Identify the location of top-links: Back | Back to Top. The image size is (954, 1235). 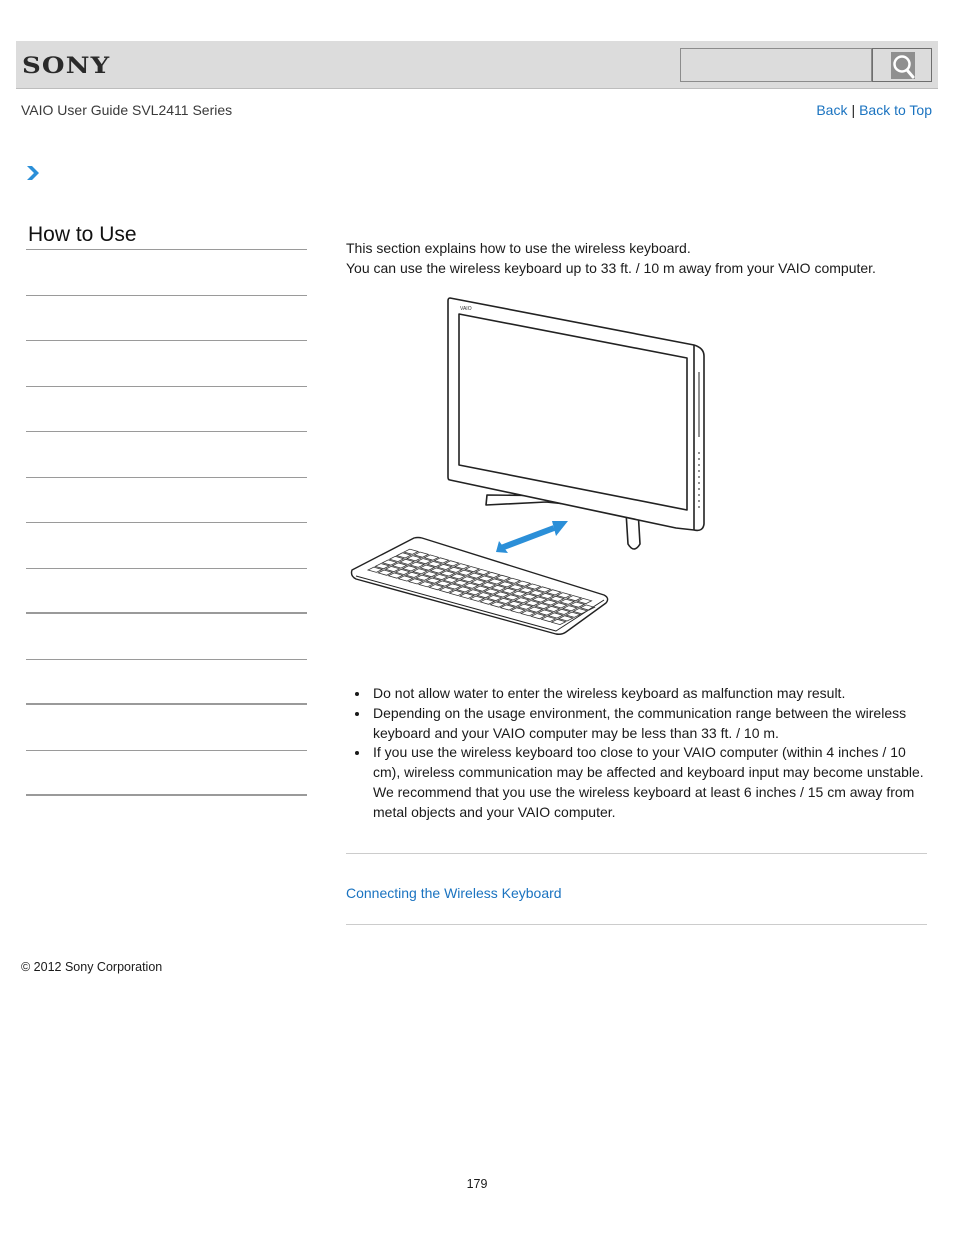
(874, 110).